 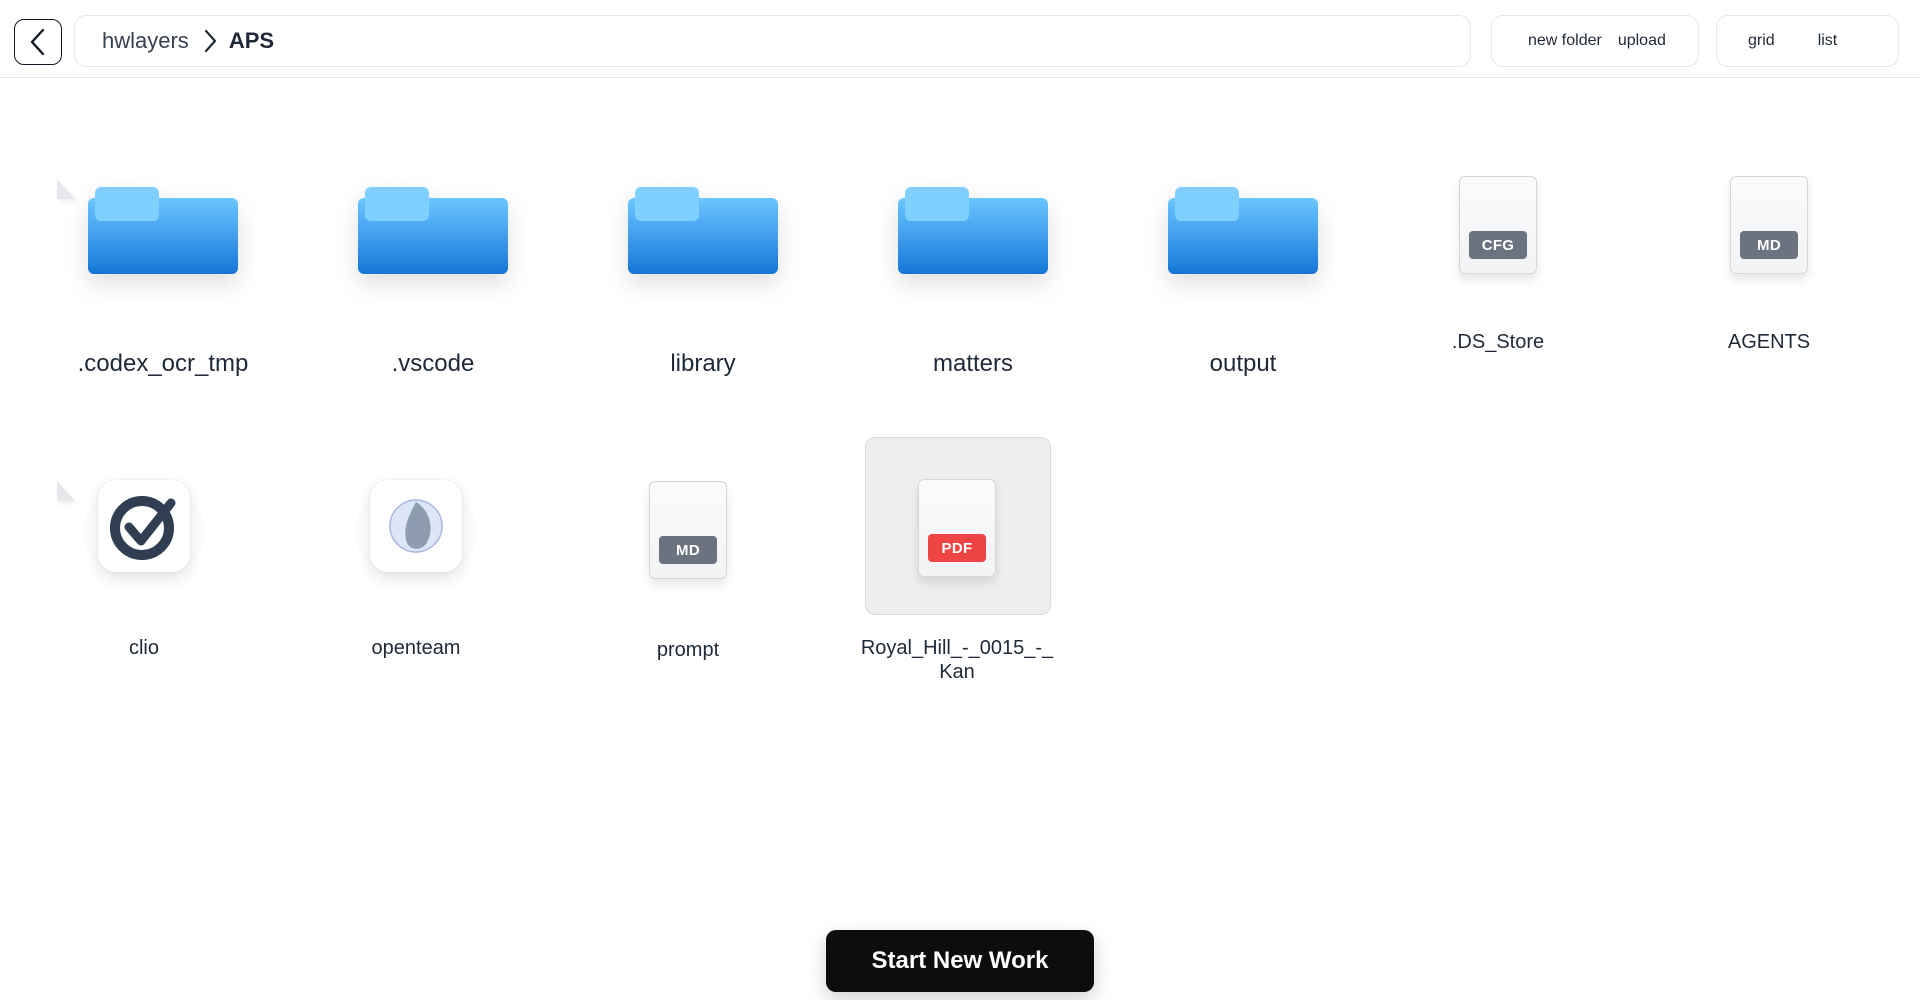 What do you see at coordinates (1498, 225) in the screenshot?
I see `config-file-icon: CFG` at bounding box center [1498, 225].